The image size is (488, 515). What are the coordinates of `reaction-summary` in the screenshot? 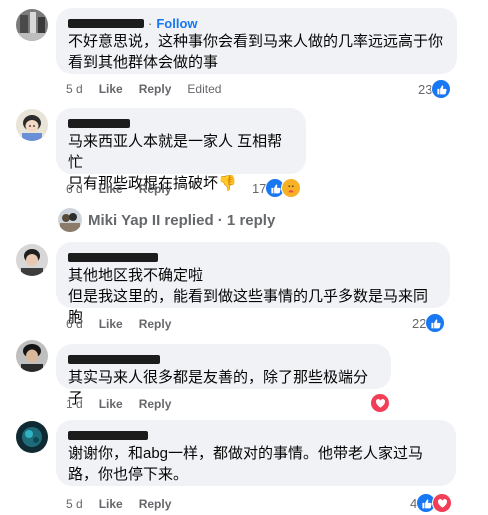 It's located at (380, 403).